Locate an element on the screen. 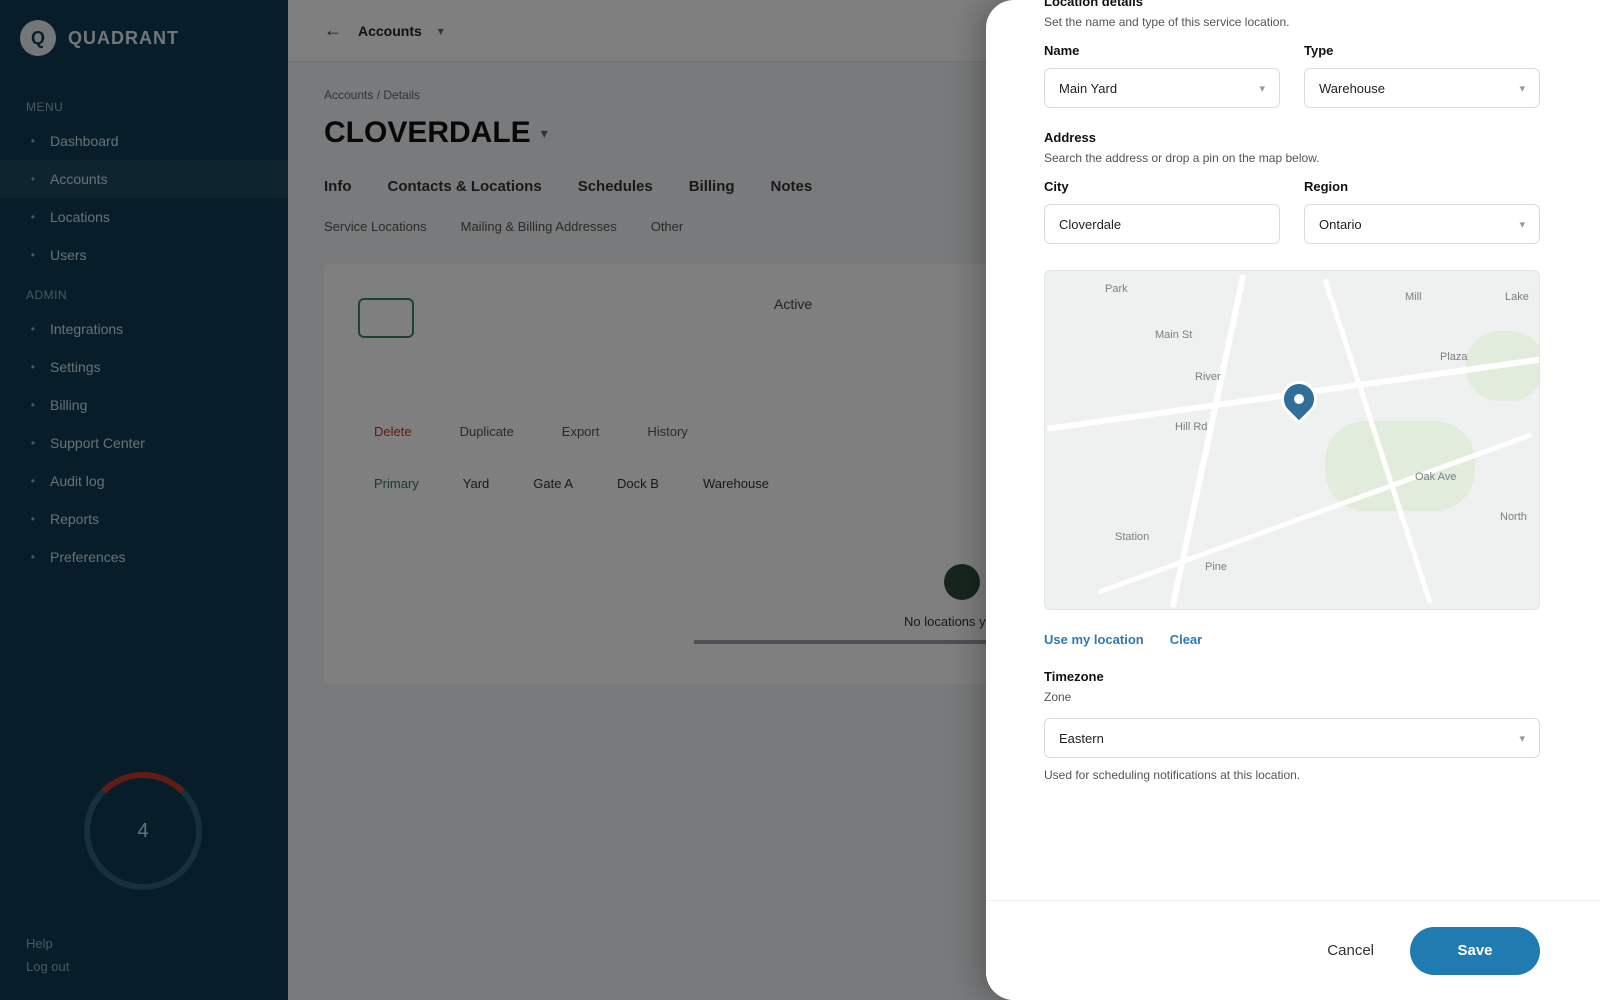 This screenshot has width=1600, height=1000. map-label: North is located at coordinates (1513, 517).